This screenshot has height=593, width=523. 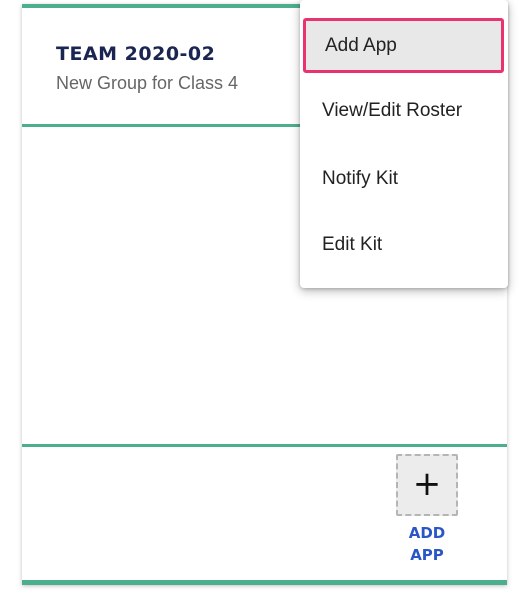 What do you see at coordinates (427, 544) in the screenshot?
I see `add-app-label: ADD APP` at bounding box center [427, 544].